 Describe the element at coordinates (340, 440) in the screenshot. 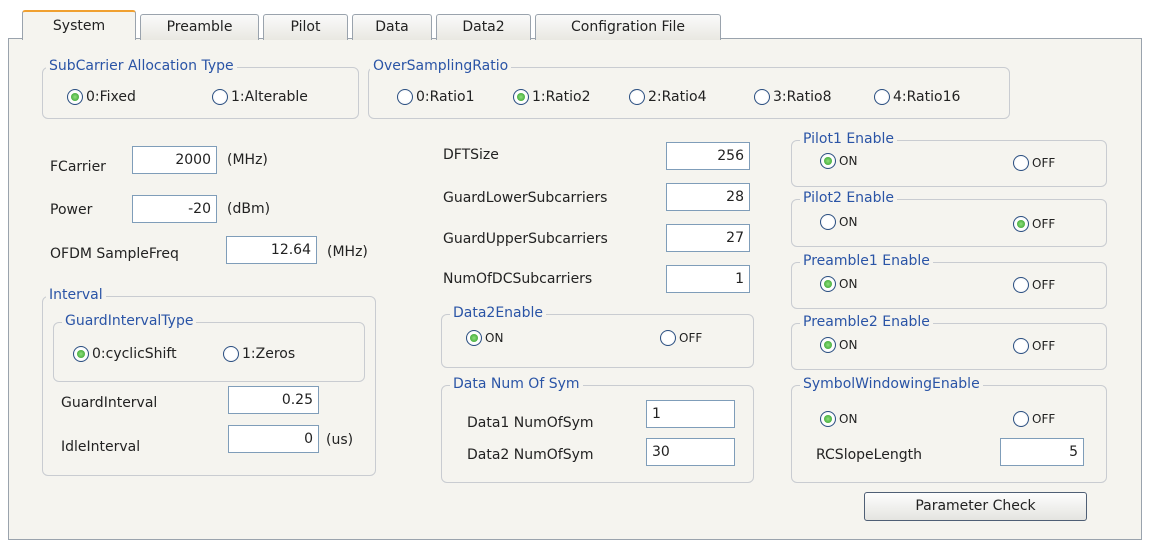

I see `idle-interval-unit: (us)` at that location.